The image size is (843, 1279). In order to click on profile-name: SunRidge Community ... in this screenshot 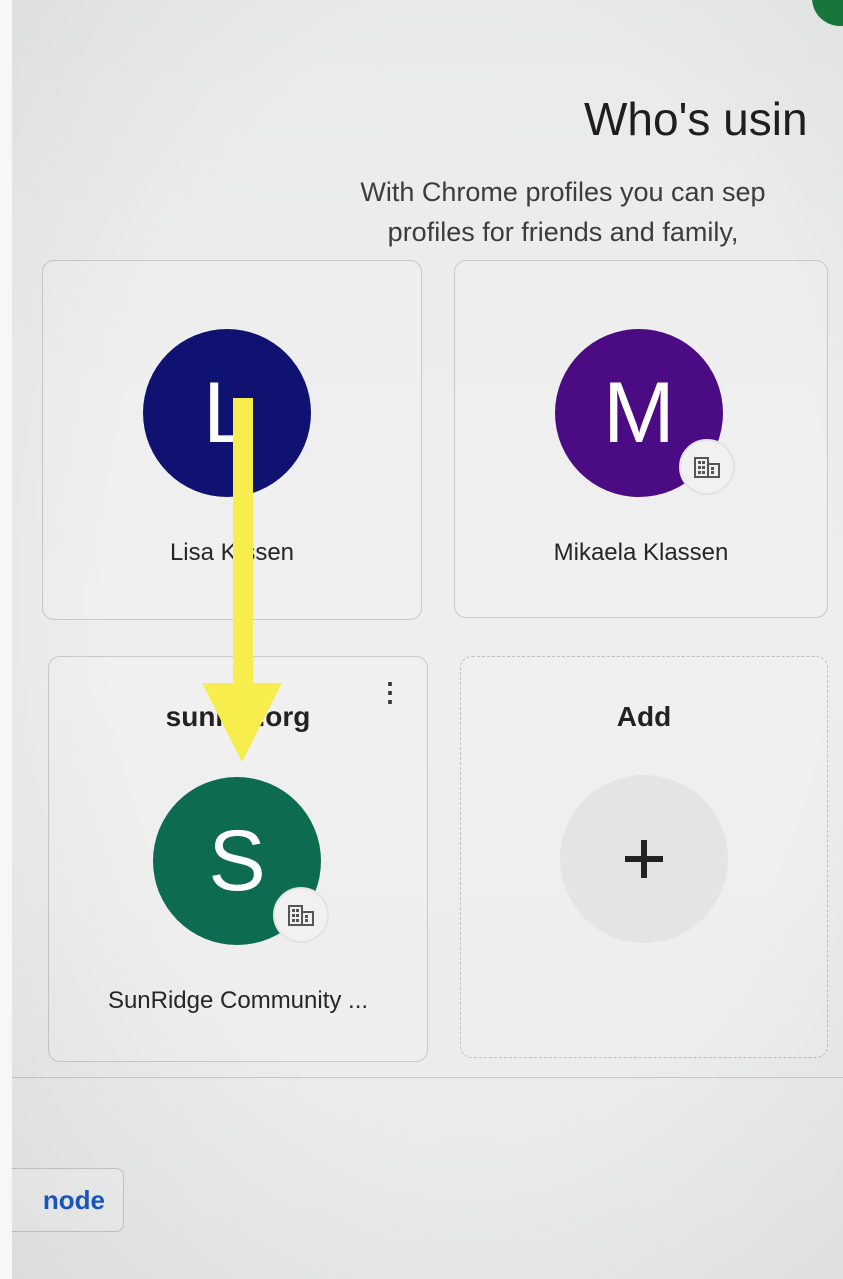, I will do `click(238, 1000)`.